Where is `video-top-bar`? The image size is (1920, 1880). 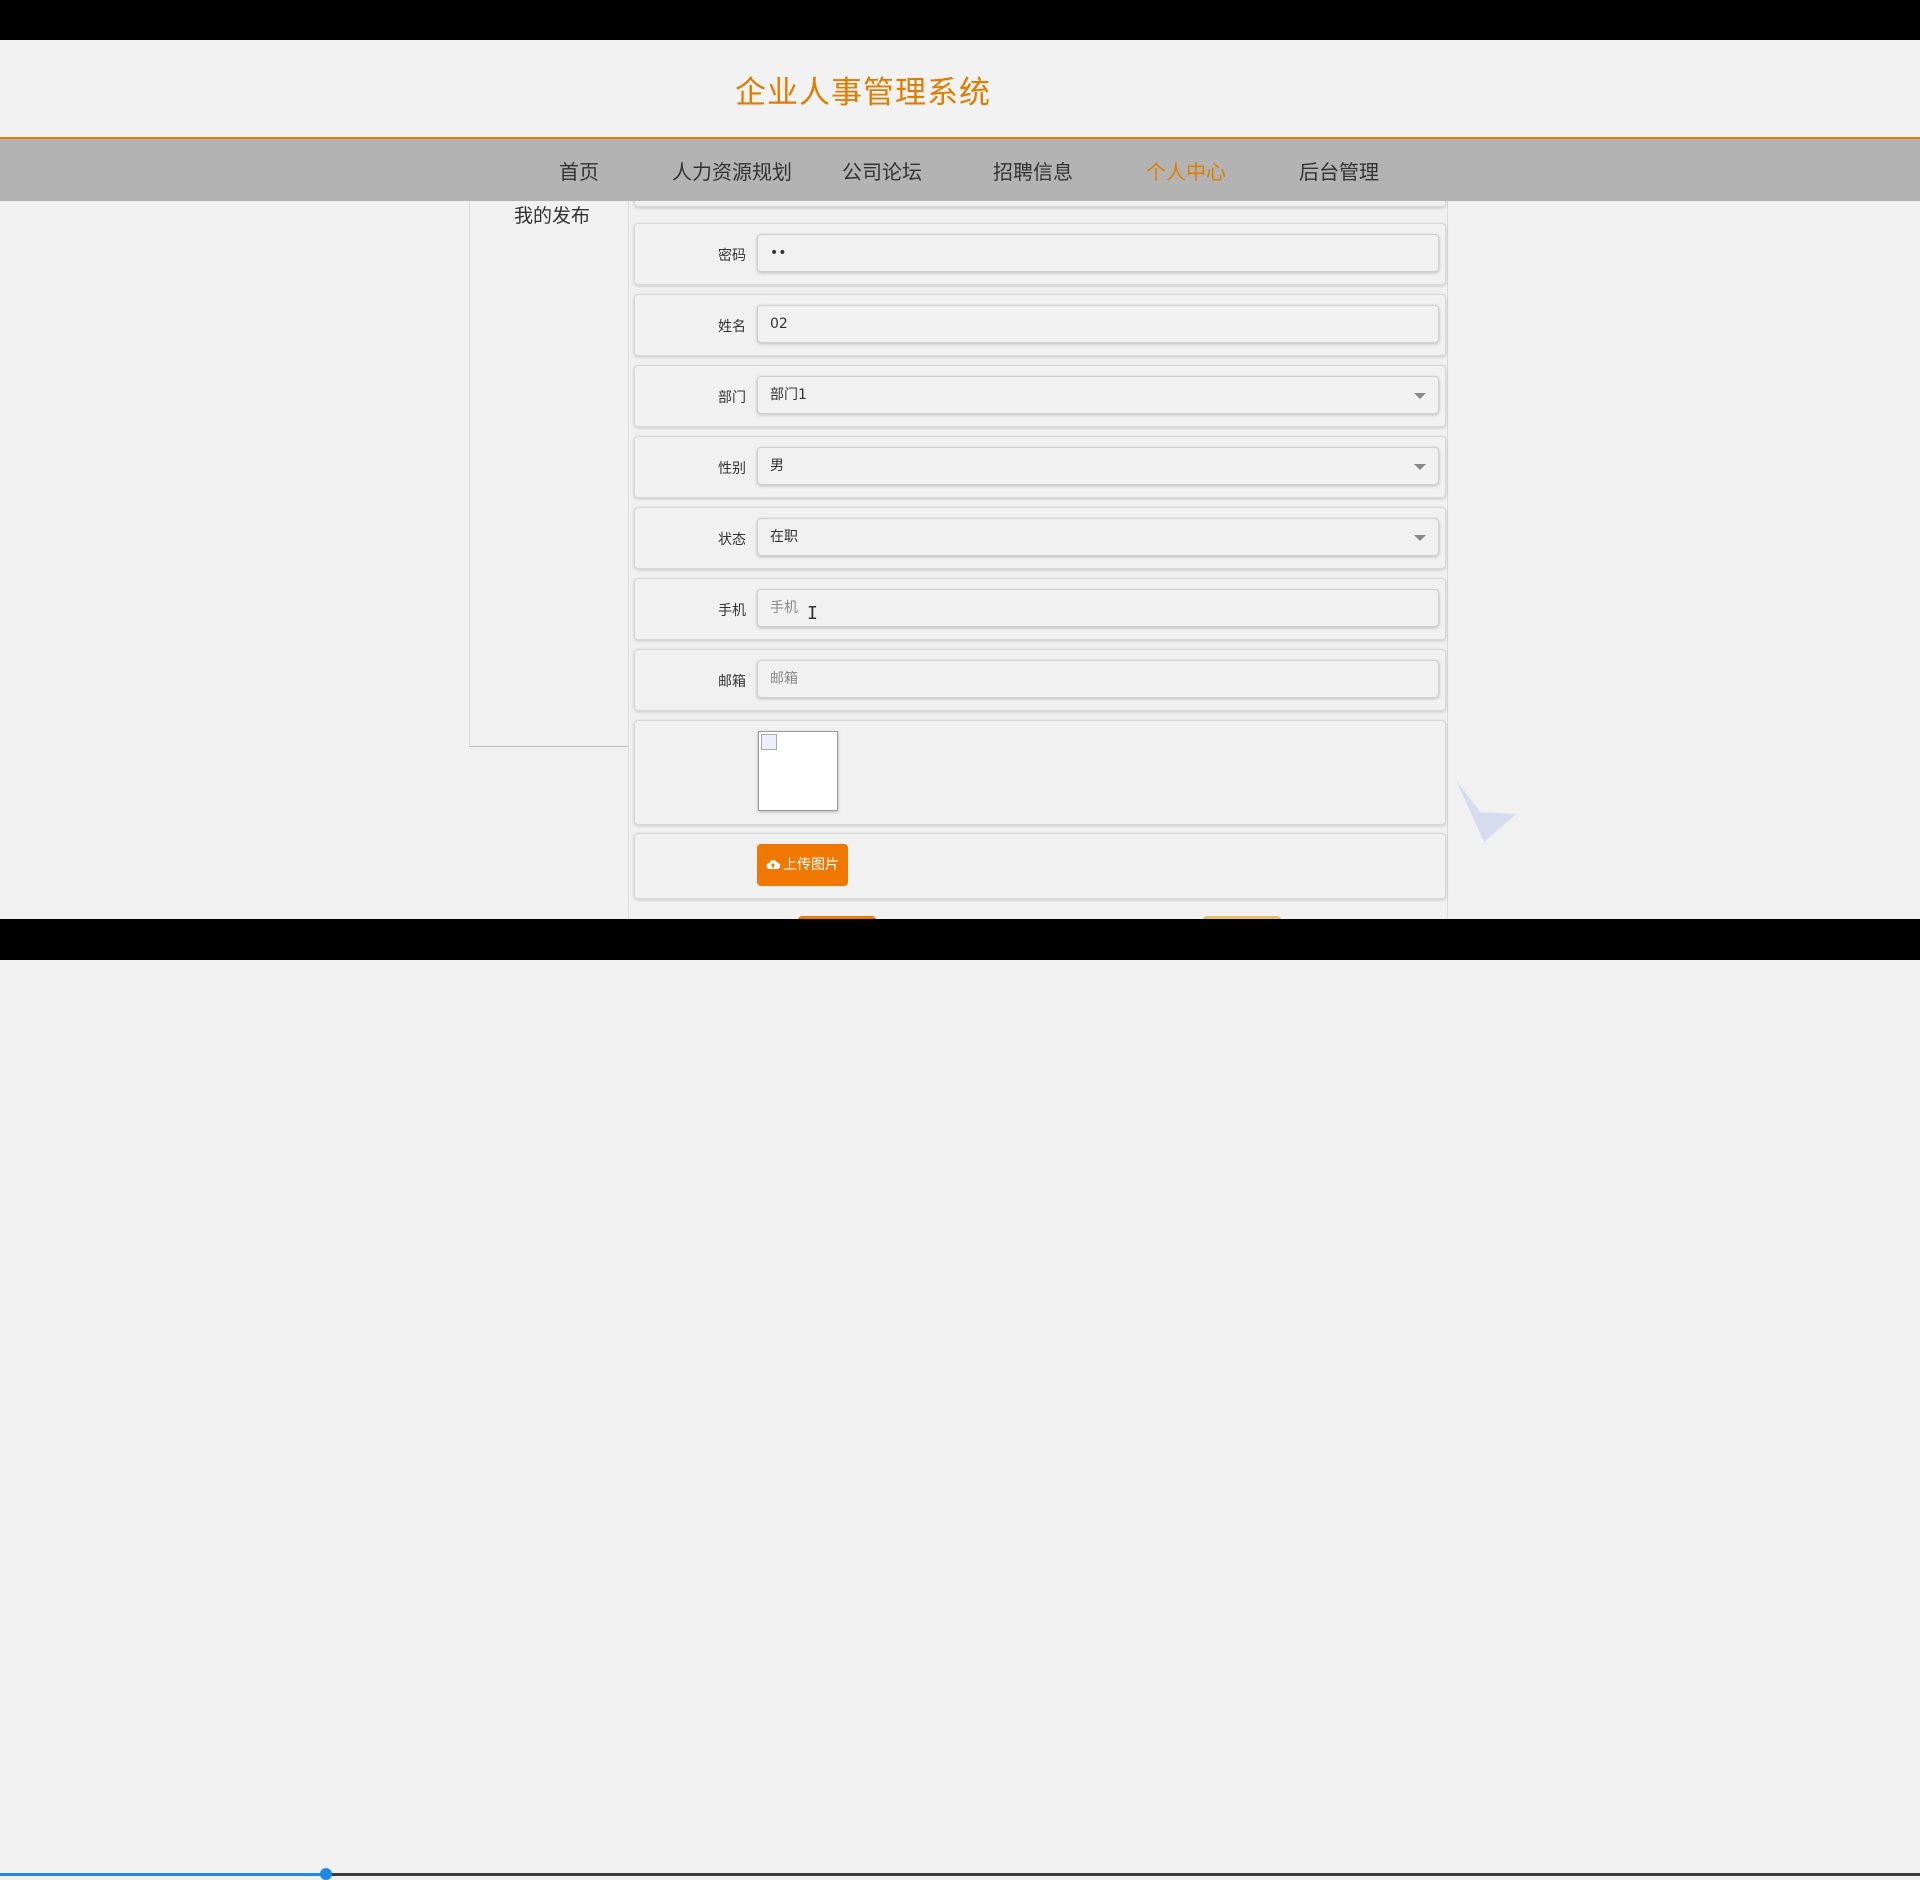
video-top-bar is located at coordinates (960, 20).